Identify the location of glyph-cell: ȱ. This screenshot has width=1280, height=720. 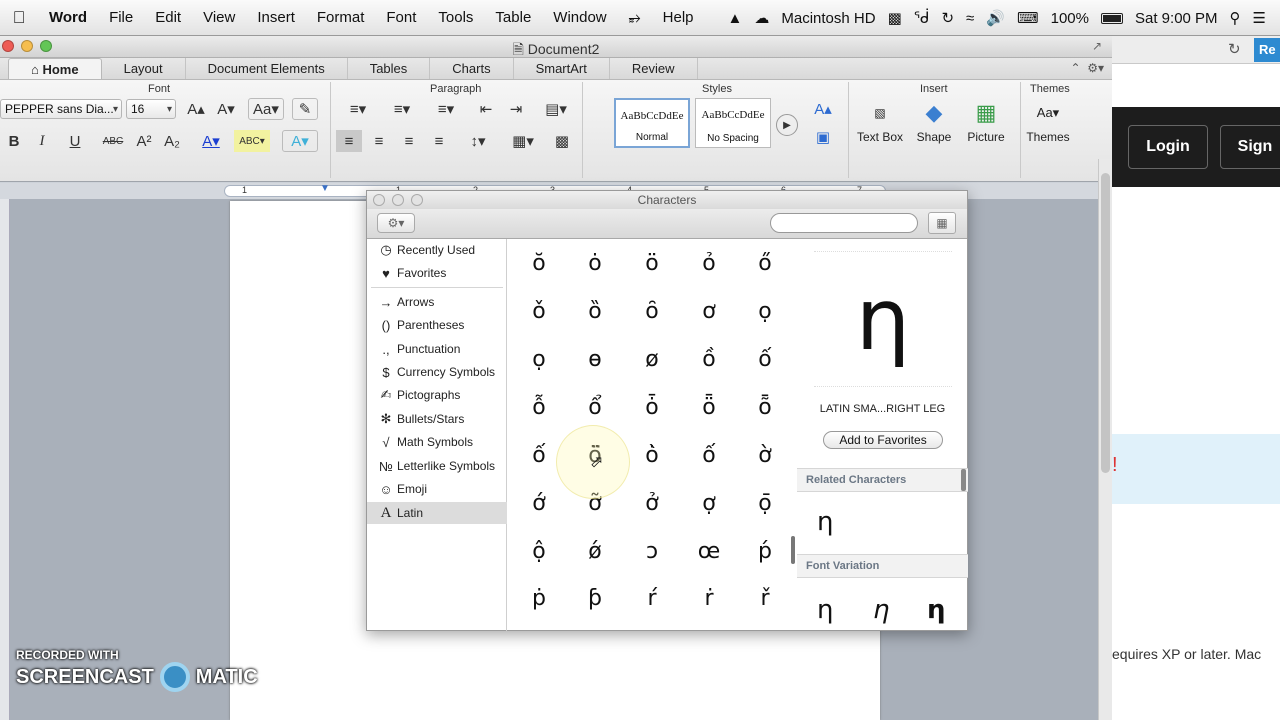
(652, 408).